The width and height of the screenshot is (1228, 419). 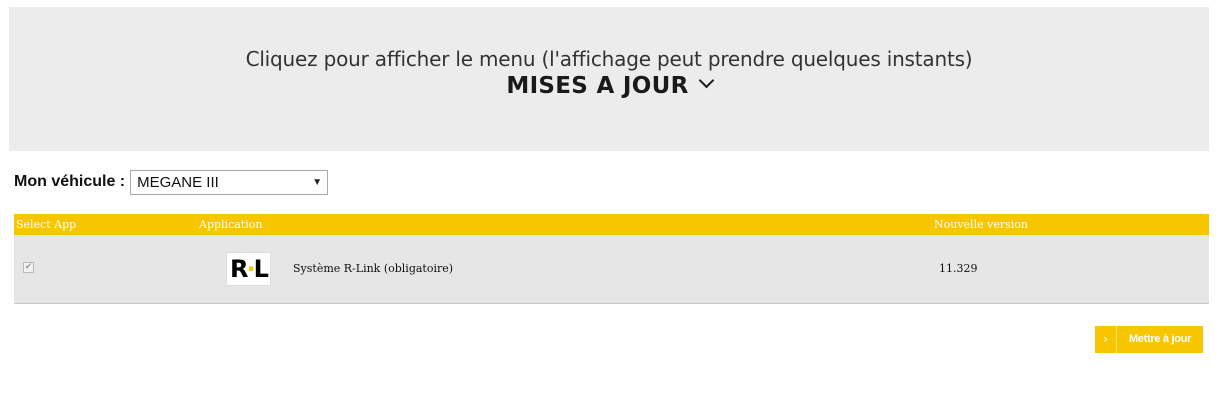 What do you see at coordinates (981, 224) in the screenshot?
I see `column-header-new-version: Nouvelle version` at bounding box center [981, 224].